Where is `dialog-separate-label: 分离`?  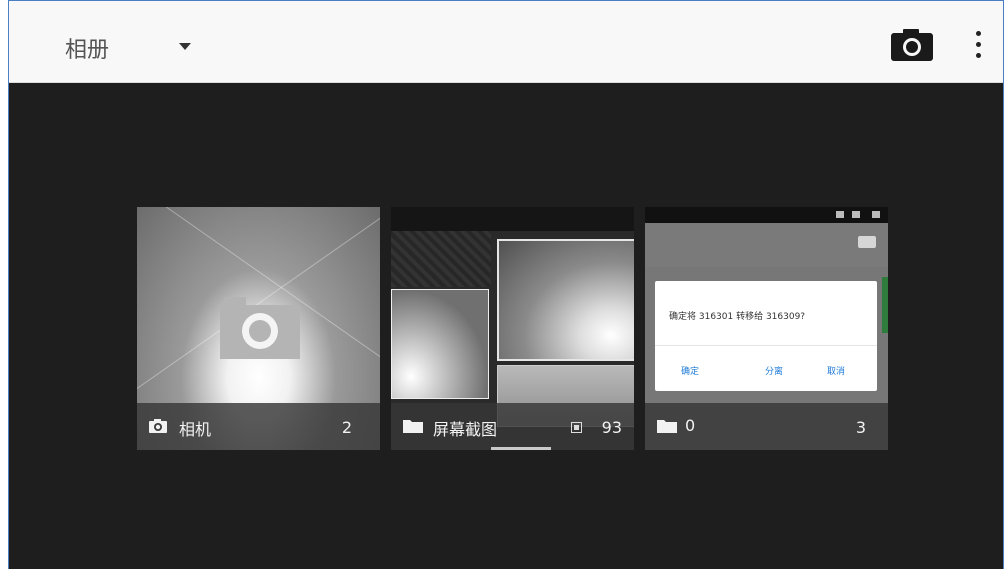 dialog-separate-label: 分离 is located at coordinates (774, 372).